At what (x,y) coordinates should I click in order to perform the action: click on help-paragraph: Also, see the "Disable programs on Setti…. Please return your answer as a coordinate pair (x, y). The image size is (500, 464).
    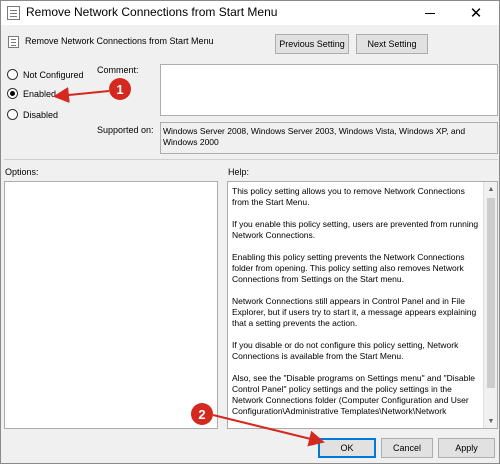
    Looking at the image, I should click on (353, 394).